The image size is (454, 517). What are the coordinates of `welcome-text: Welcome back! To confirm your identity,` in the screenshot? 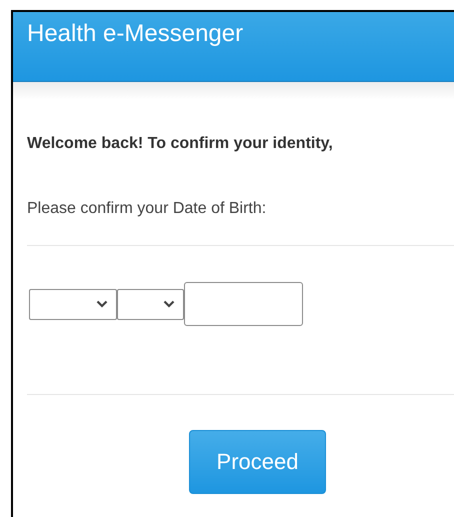 It's located at (180, 144).